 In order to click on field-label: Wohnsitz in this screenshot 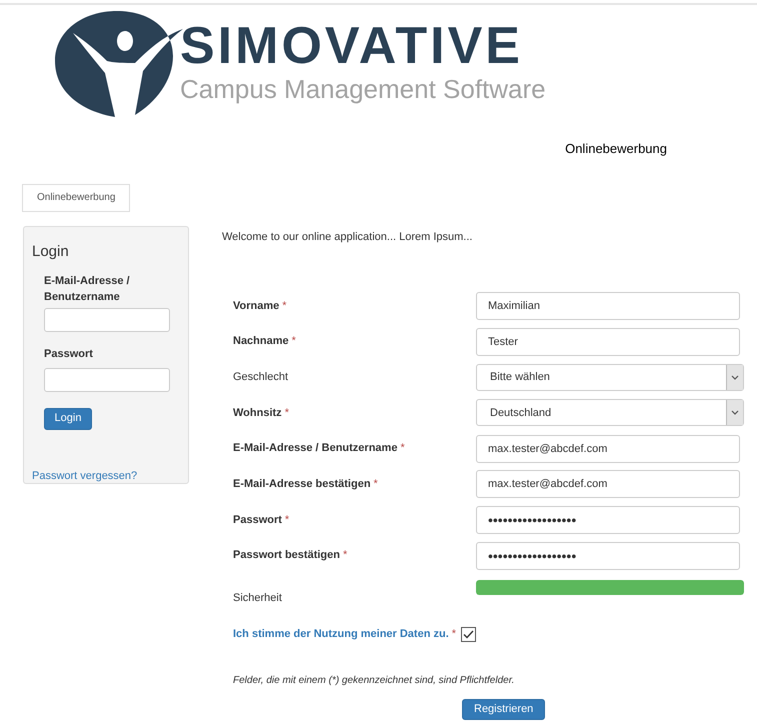, I will do `click(257, 413)`.